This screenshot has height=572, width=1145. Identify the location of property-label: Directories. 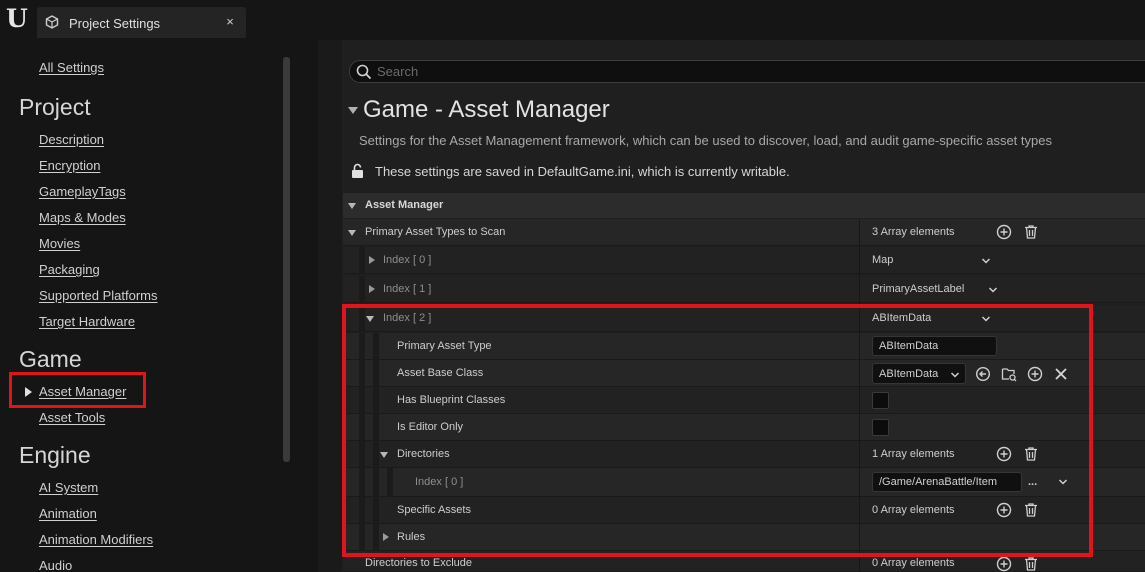
(423, 454).